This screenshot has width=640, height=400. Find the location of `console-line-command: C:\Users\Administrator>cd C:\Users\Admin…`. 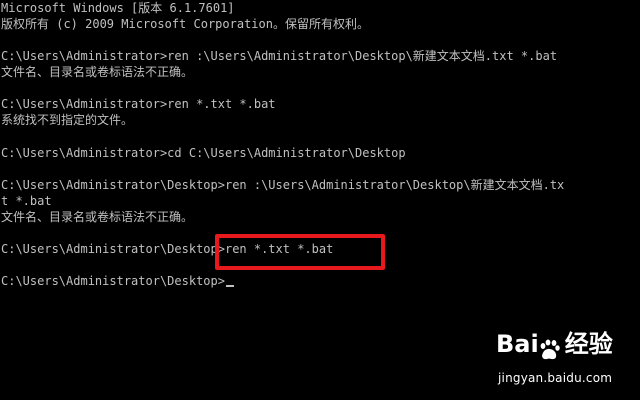

console-line-command: C:\Users\Administrator>cd C:\Users\Admin… is located at coordinates (203, 153).